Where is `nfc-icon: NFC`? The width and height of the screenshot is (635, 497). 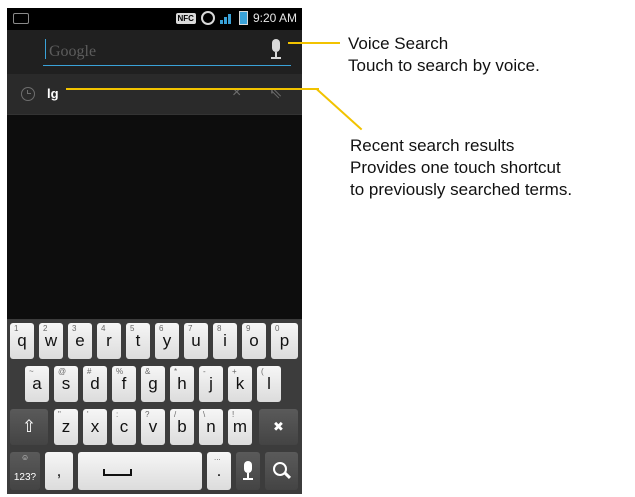
nfc-icon: NFC is located at coordinates (185, 18).